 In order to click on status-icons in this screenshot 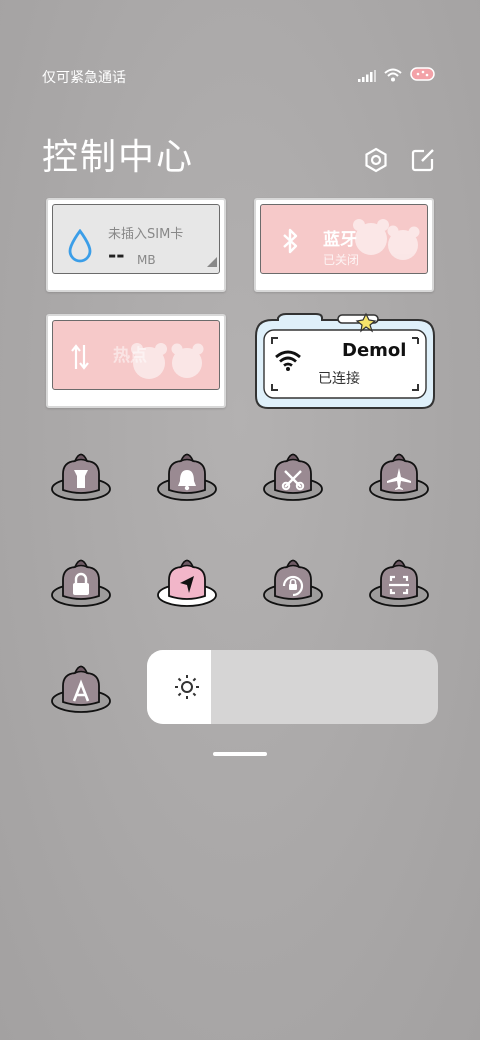, I will do `click(397, 76)`.